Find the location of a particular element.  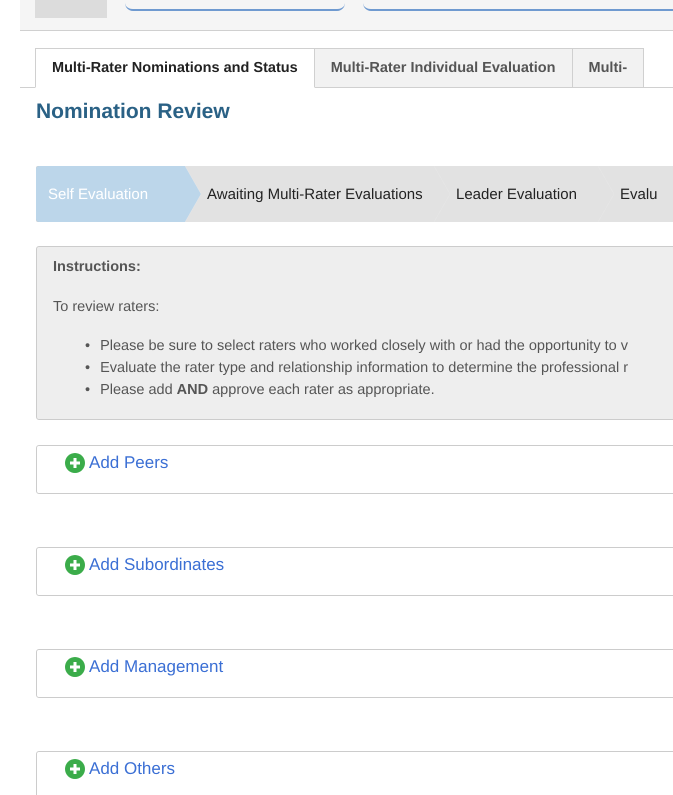

instructions-heading: Instructions: is located at coordinates (97, 267).